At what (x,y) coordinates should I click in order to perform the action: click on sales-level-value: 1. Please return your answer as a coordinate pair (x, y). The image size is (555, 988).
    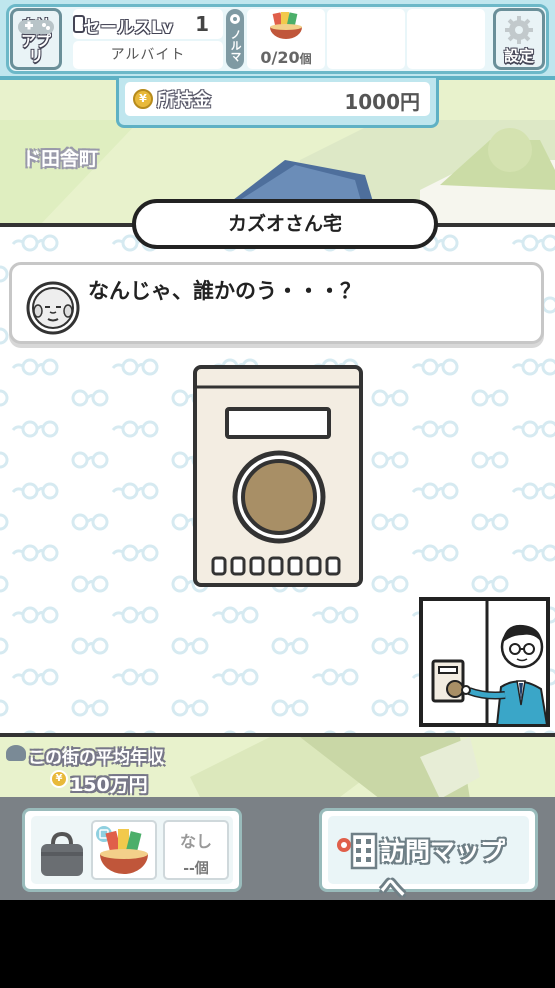
    Looking at the image, I should click on (202, 24).